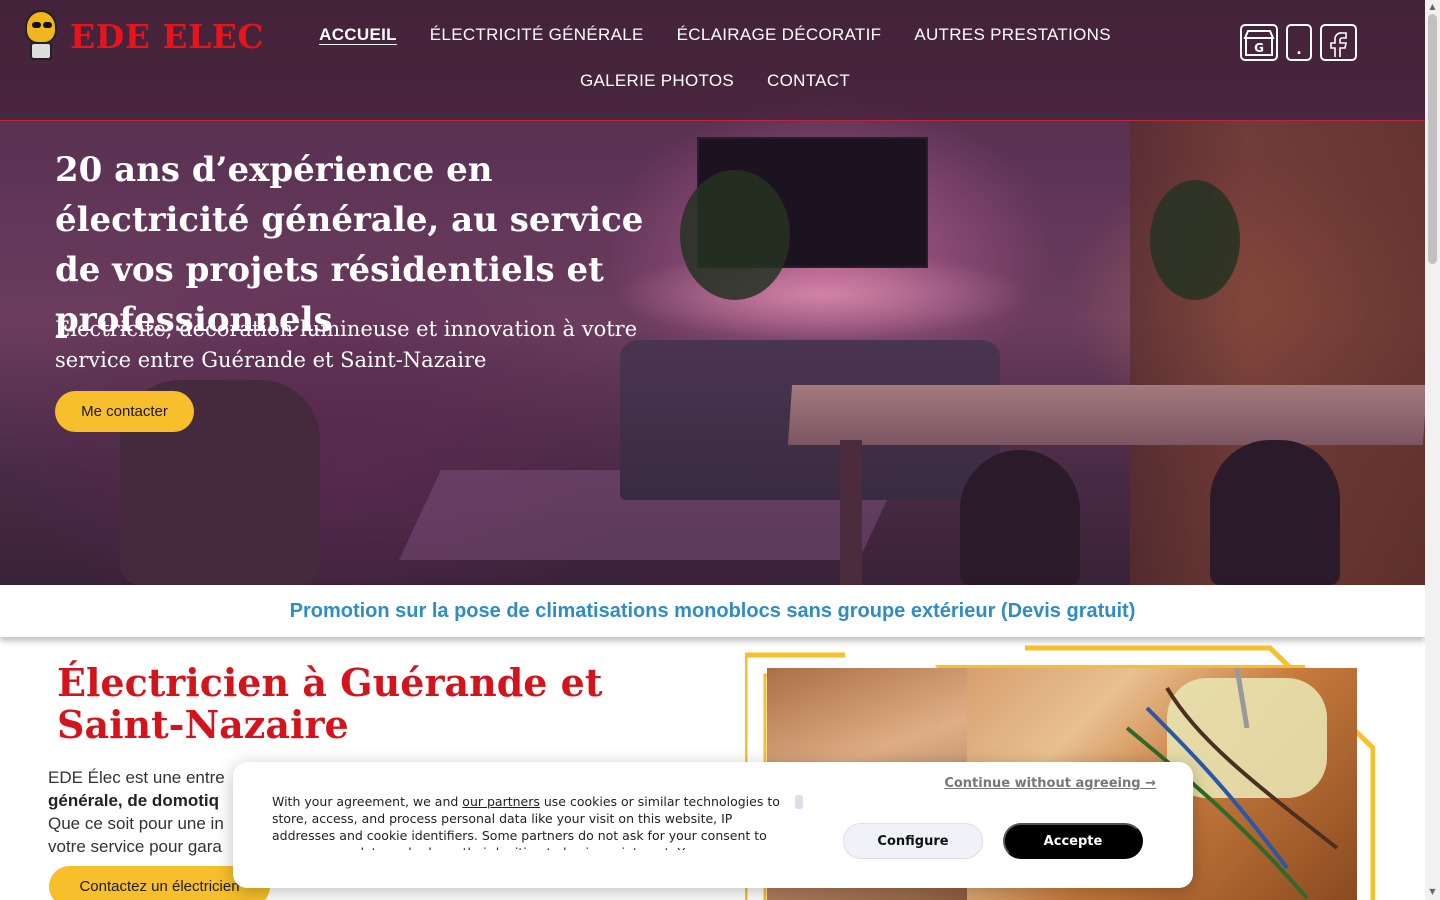 The height and width of the screenshot is (900, 1440). What do you see at coordinates (330, 703) in the screenshot?
I see `section-title: Électricien à Guérande et Saint-Nazaire` at bounding box center [330, 703].